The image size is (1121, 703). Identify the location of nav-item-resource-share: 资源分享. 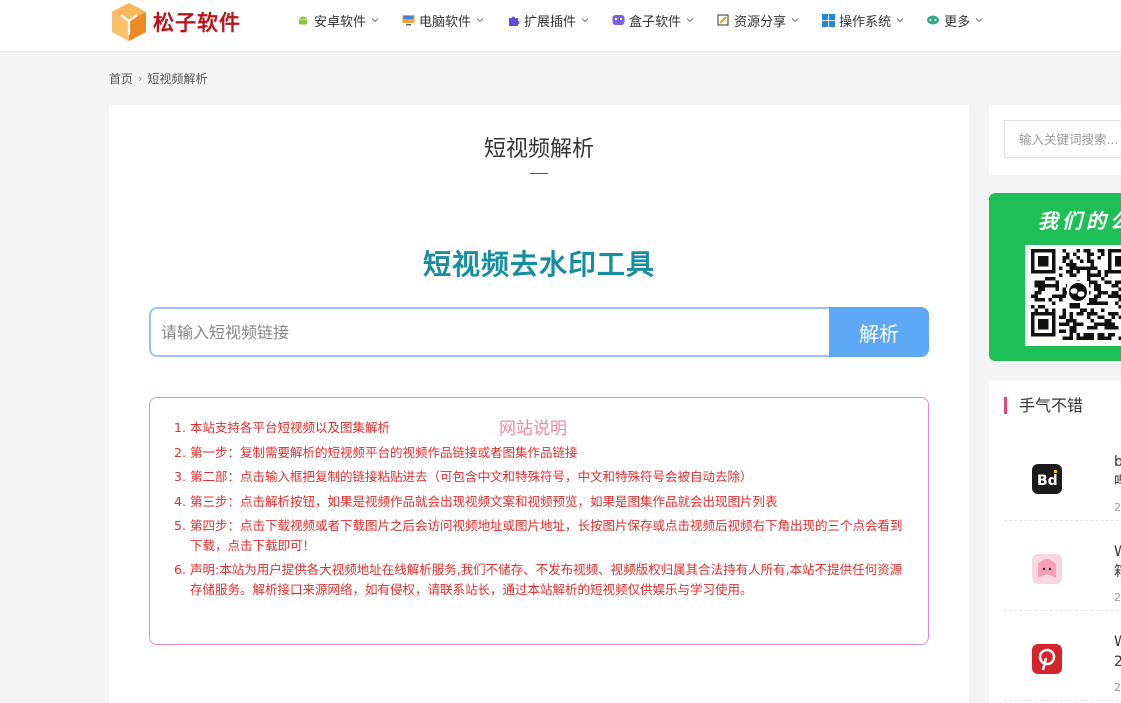
(757, 20).